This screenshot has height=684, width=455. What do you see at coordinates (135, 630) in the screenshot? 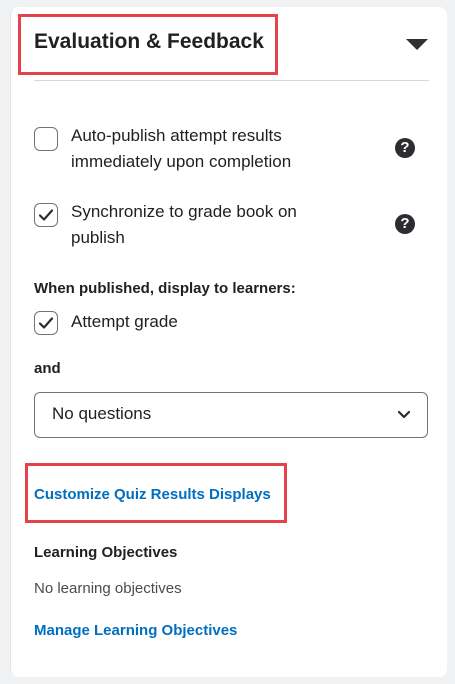
I see `manage-learning-objectives-link: Manage Learning Objectives` at bounding box center [135, 630].